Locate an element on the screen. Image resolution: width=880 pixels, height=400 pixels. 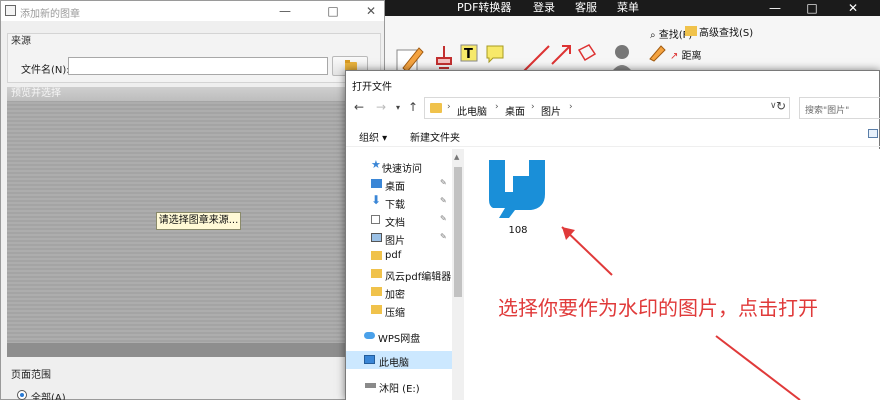
breadcrumb-this-pc: 此电脑 is located at coordinates (472, 110).